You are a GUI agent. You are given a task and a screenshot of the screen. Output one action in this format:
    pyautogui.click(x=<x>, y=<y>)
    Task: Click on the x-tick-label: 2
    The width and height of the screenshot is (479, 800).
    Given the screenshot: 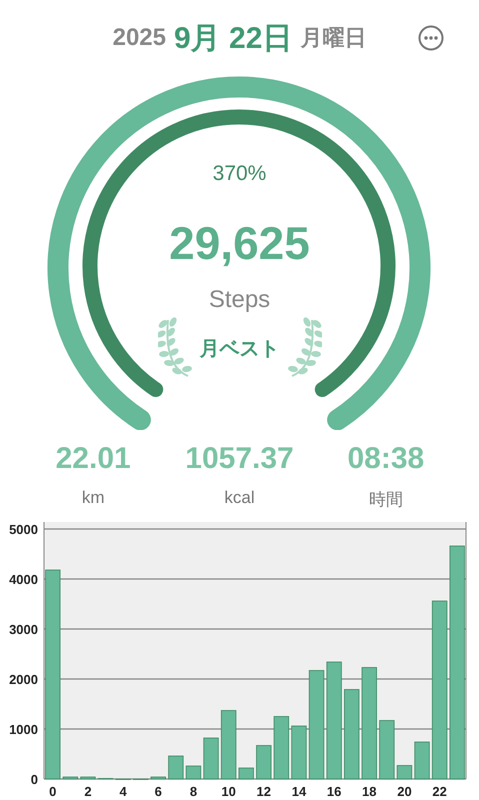 What is the action you would take?
    pyautogui.click(x=88, y=791)
    